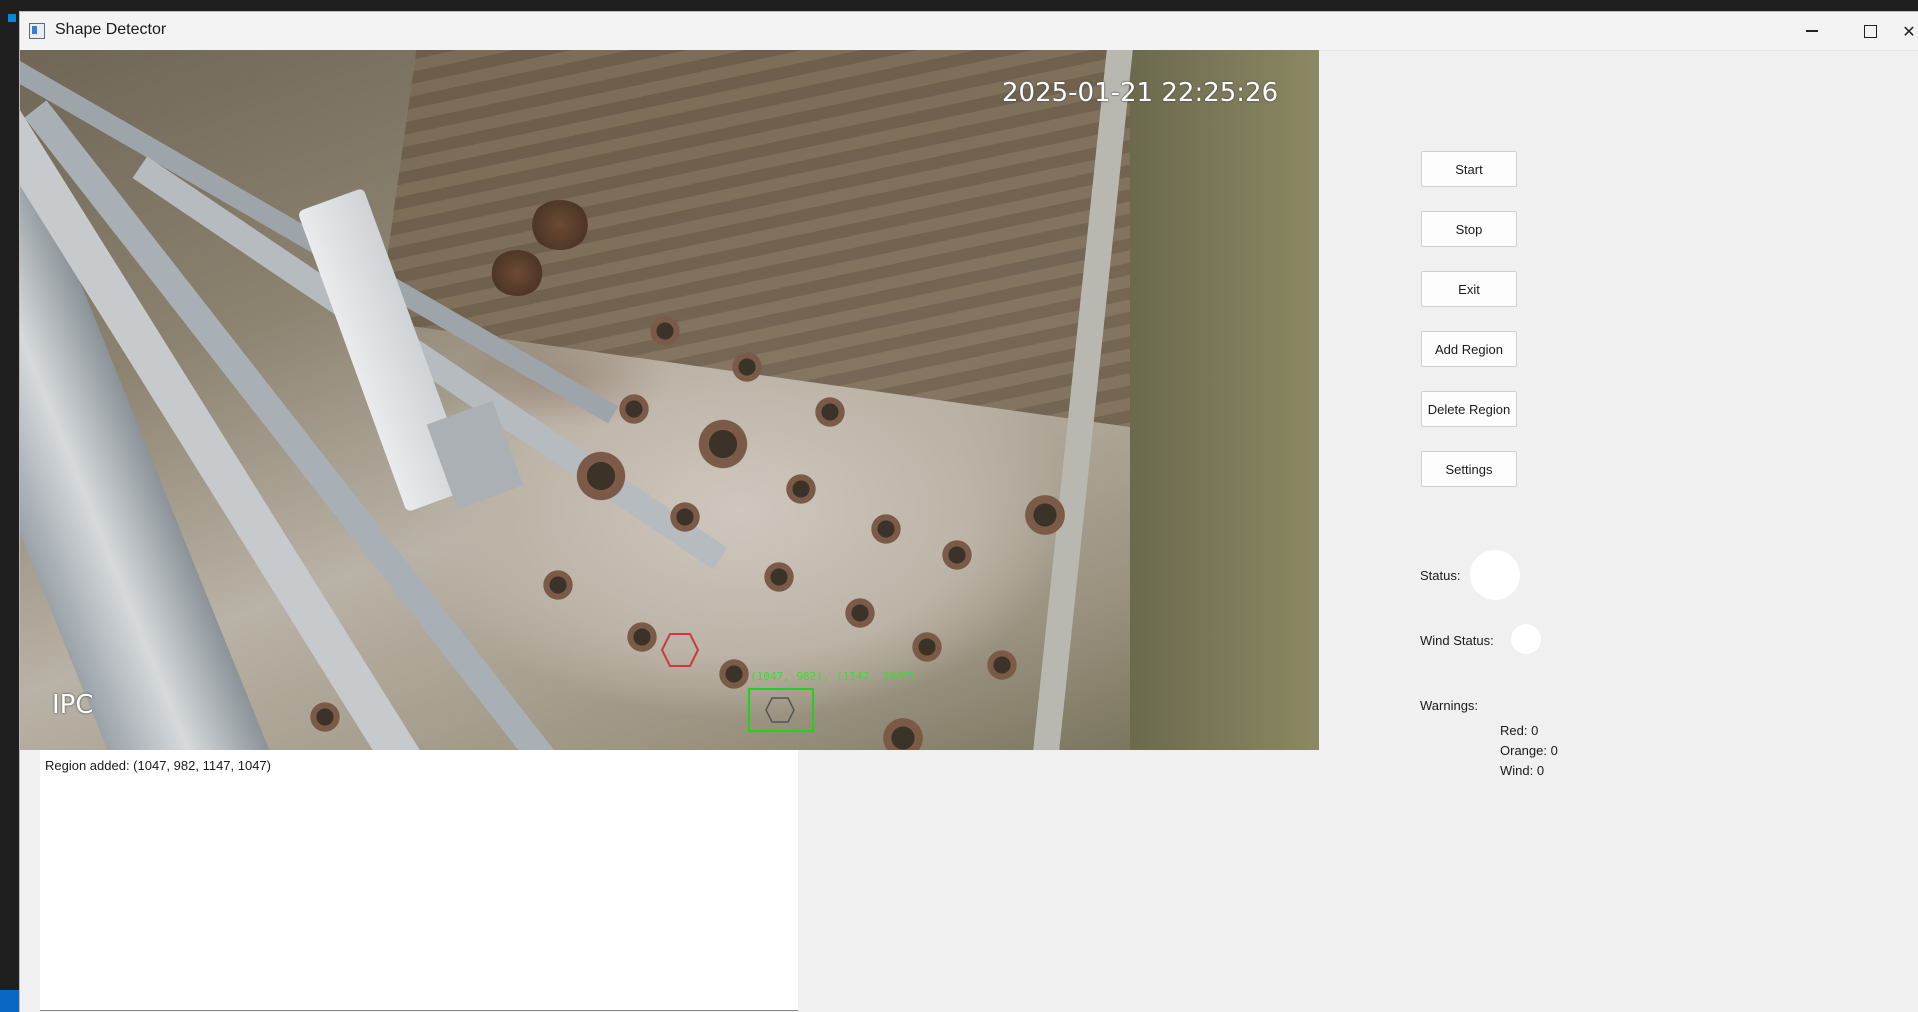 This screenshot has height=1012, width=1918. I want to click on close-icon: ✕, so click(1909, 31).